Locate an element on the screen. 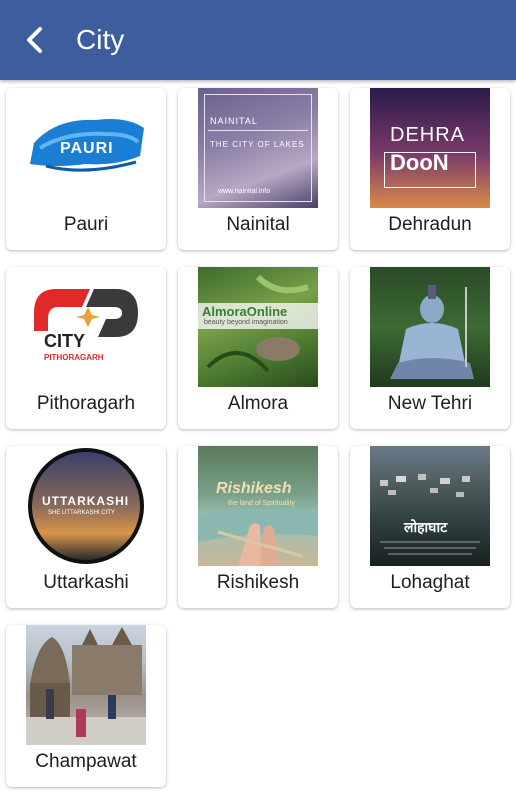 This screenshot has height=800, width=516. city-card-pithoragarh: CITY PITHORAGARH Pithoragarh is located at coordinates (86, 348).